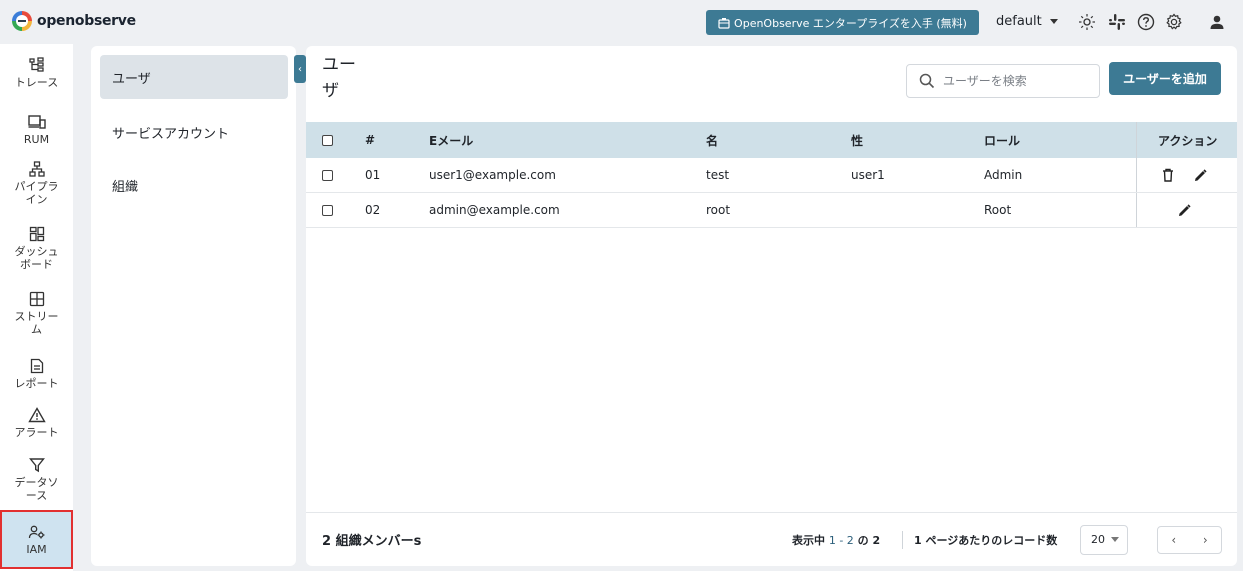 This screenshot has height=571, width=1243. I want to click on nav-label-streams: ストリー ム, so click(36, 323).